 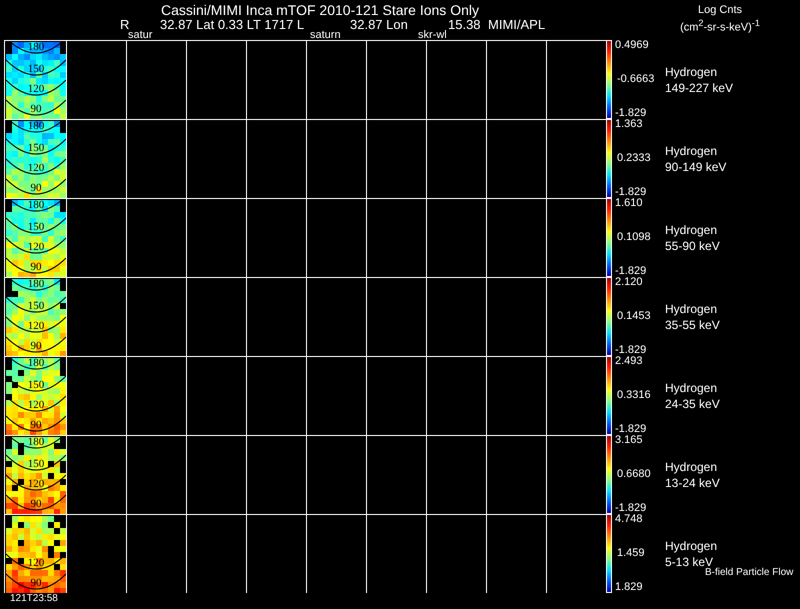 What do you see at coordinates (629, 519) in the screenshot?
I see `colorbar-max: 4.748` at bounding box center [629, 519].